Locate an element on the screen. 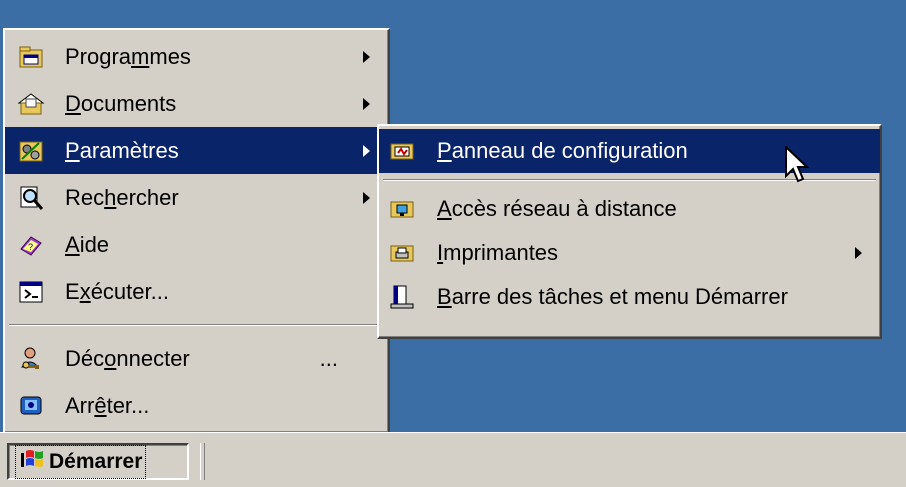 The height and width of the screenshot is (487, 906). menu-item-programs: Programmes is located at coordinates (196, 56).